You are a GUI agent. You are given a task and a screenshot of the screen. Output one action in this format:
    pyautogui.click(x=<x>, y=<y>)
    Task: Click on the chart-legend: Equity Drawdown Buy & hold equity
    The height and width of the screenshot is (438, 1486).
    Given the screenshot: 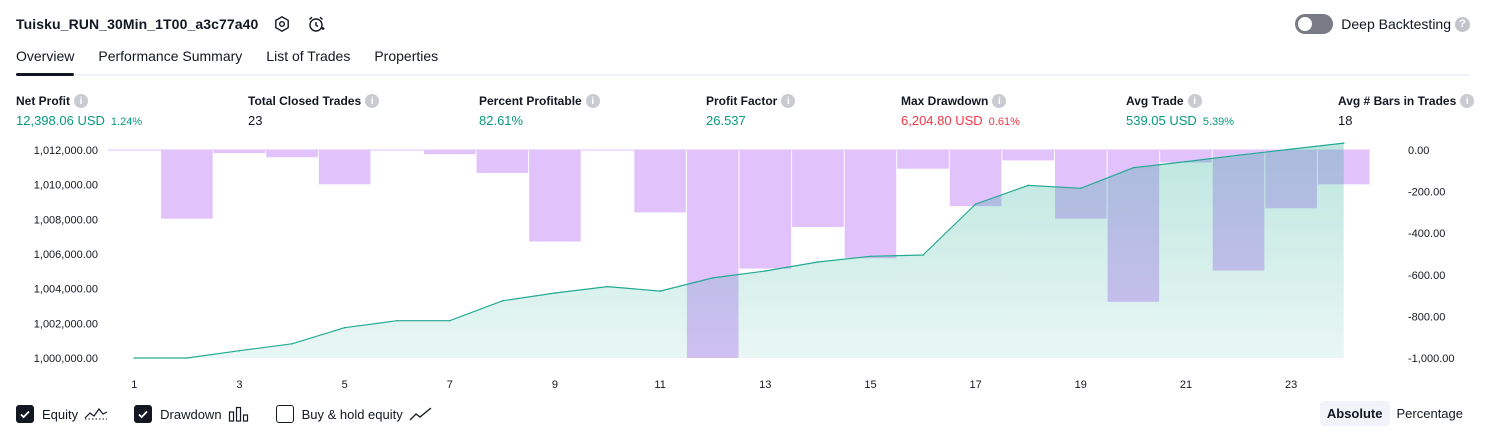 What is the action you would take?
    pyautogui.click(x=237, y=414)
    